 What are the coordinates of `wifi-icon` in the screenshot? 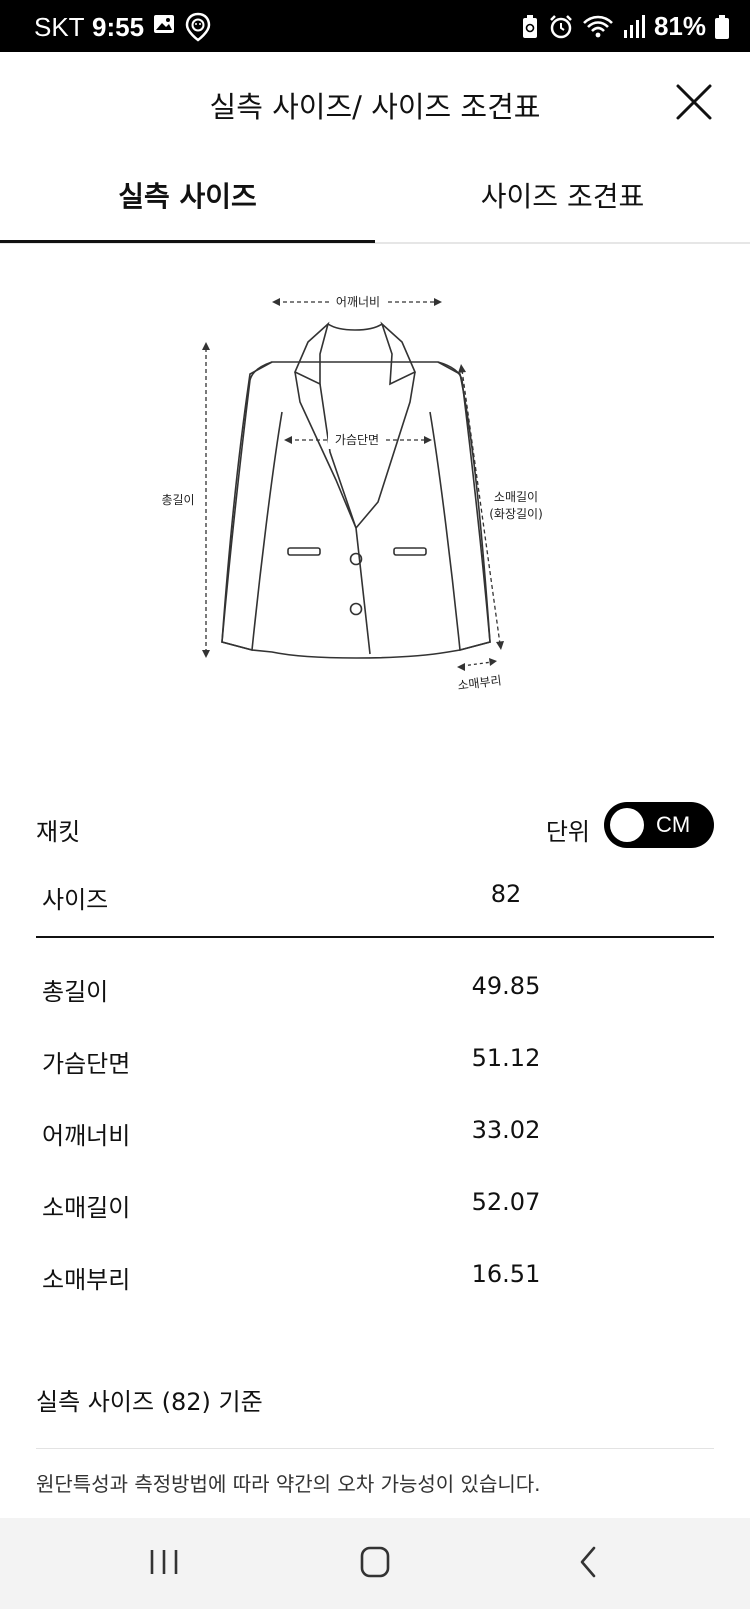 It's located at (598, 26).